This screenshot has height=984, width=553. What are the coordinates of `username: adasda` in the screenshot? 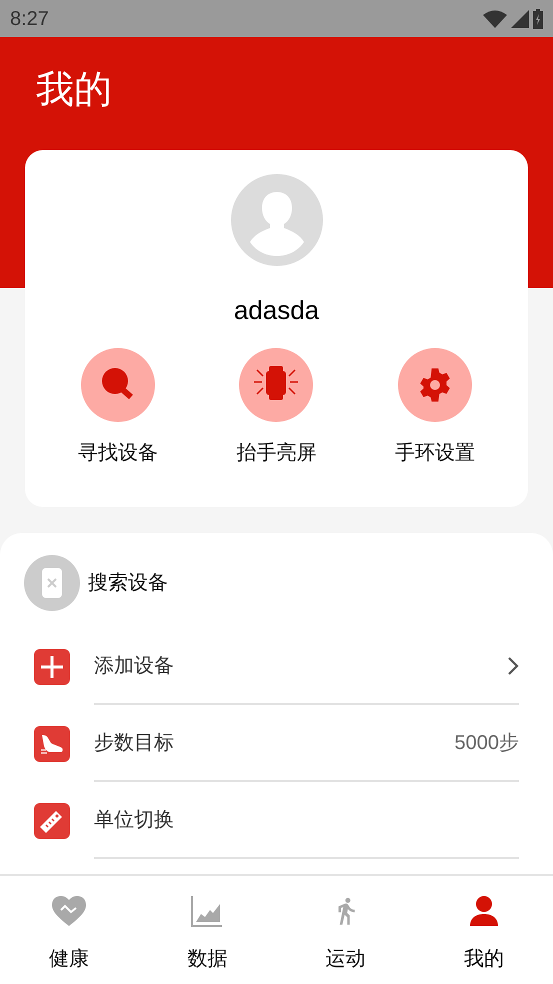 It's located at (277, 310).